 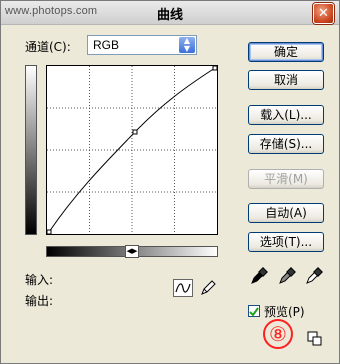 I want to click on curve-tool-button, so click(x=183, y=288).